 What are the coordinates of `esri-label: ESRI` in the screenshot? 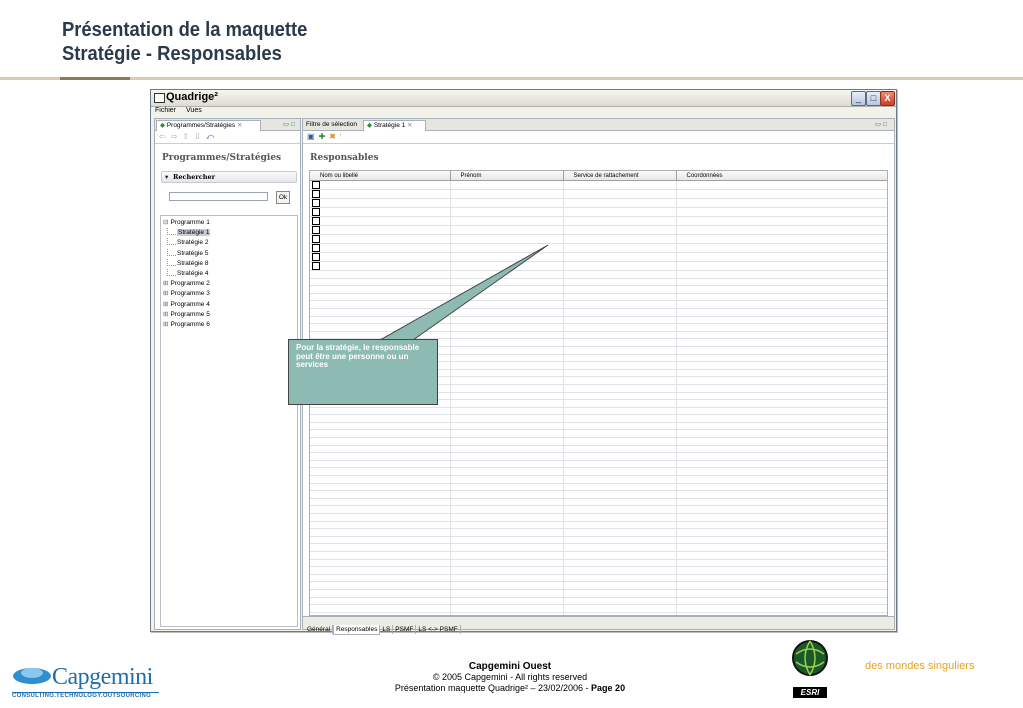 It's located at (810, 692).